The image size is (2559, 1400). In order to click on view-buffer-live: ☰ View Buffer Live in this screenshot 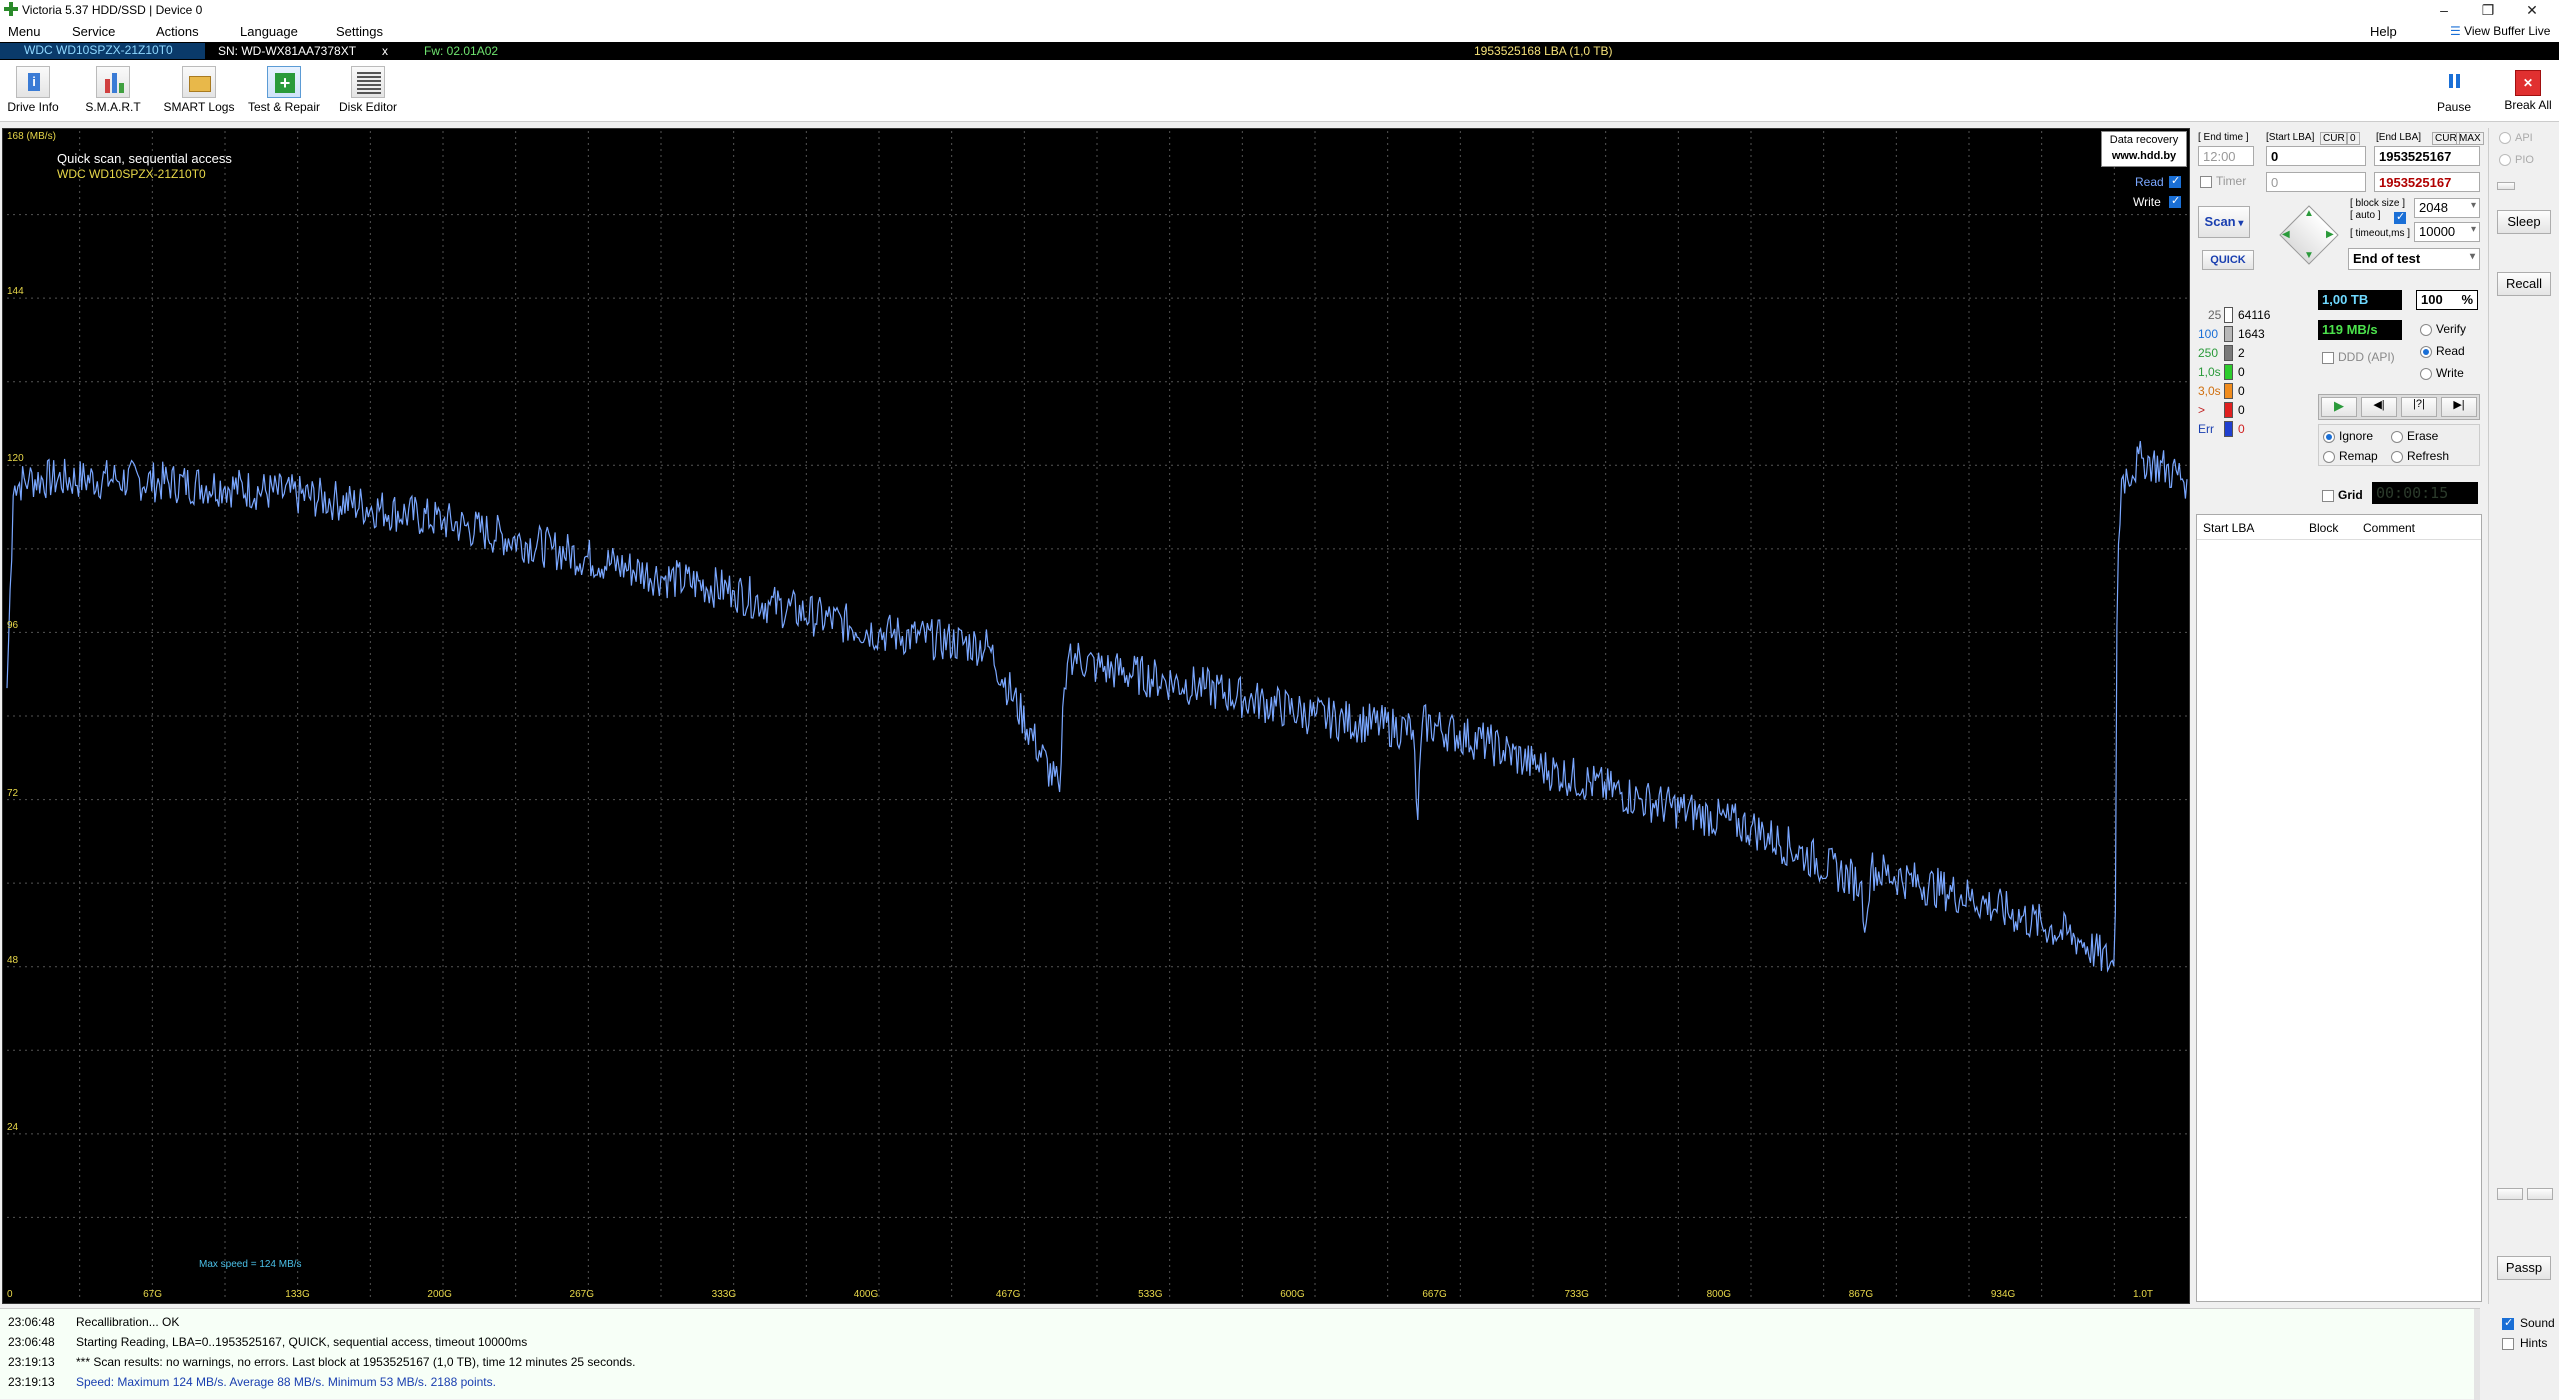, I will do `click(2500, 31)`.